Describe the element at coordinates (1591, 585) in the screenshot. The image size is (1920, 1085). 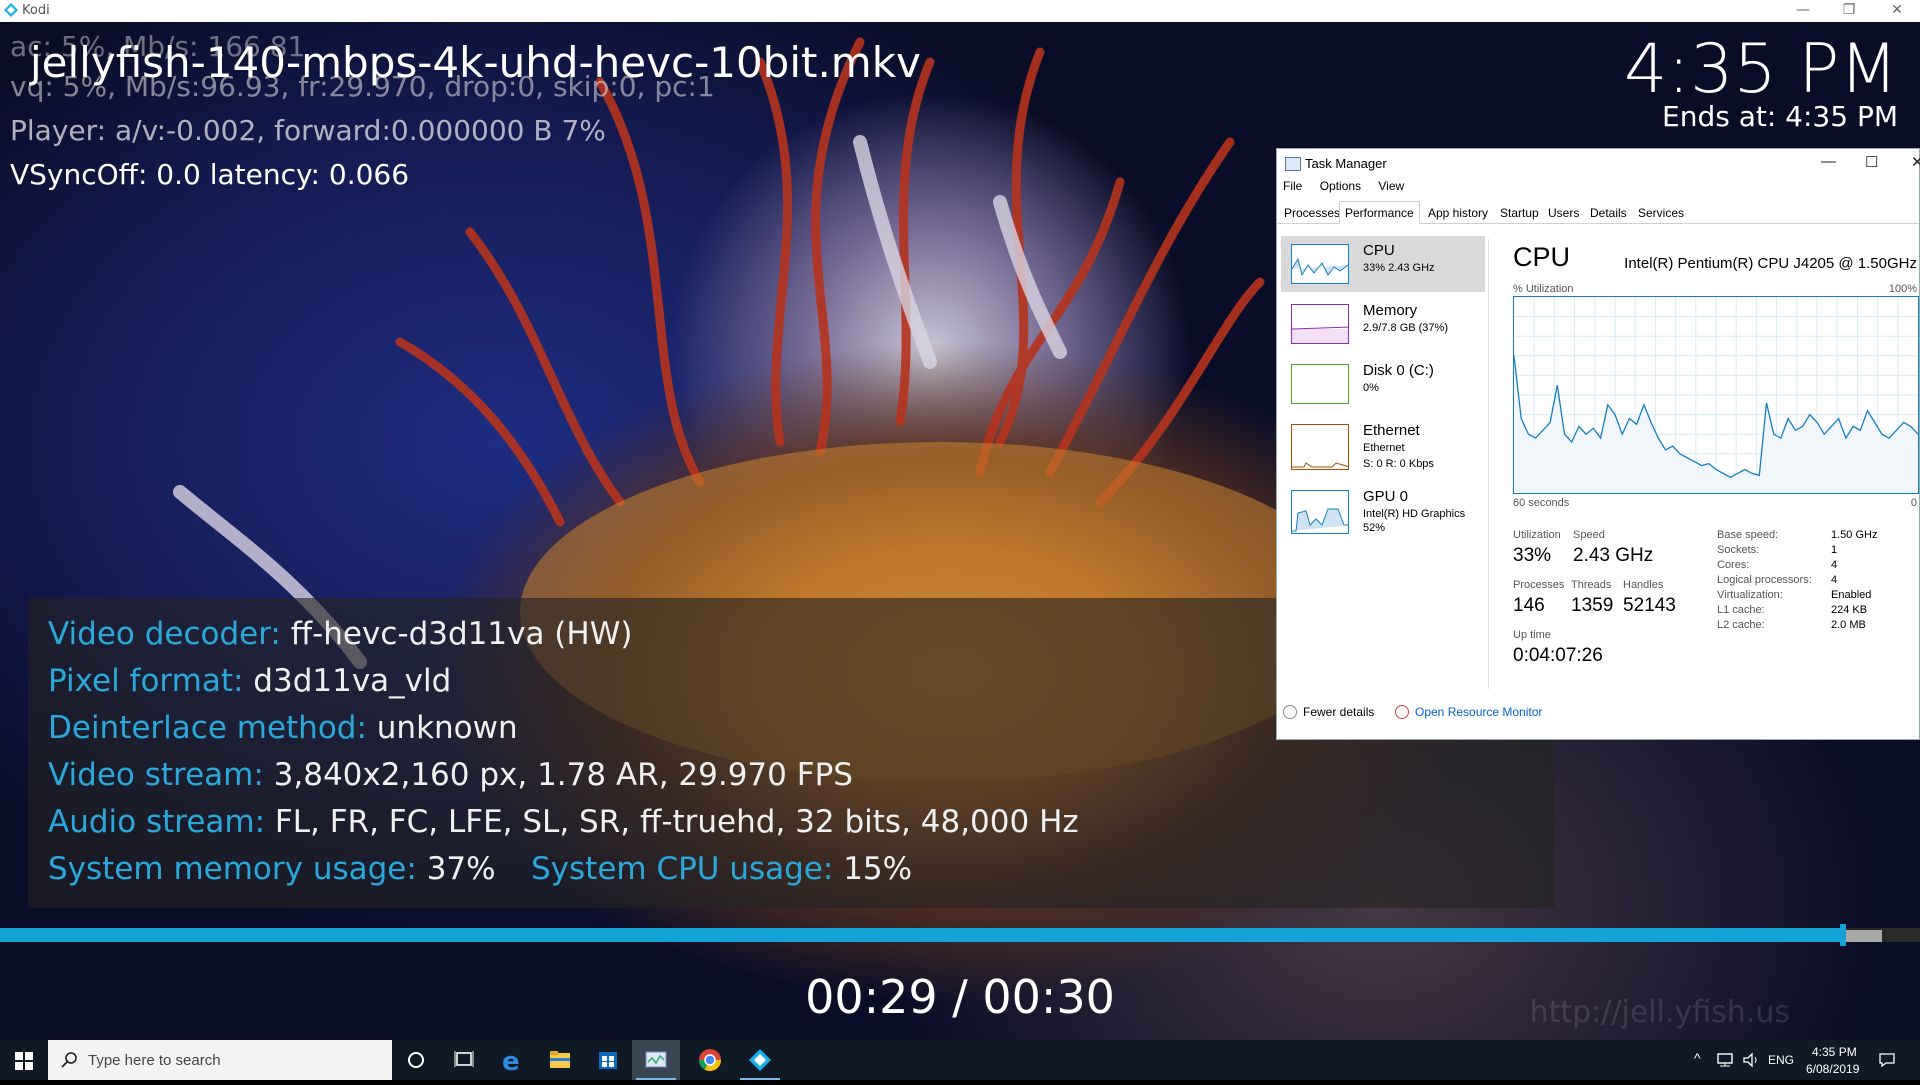
I see `threads-label: Threads` at that location.